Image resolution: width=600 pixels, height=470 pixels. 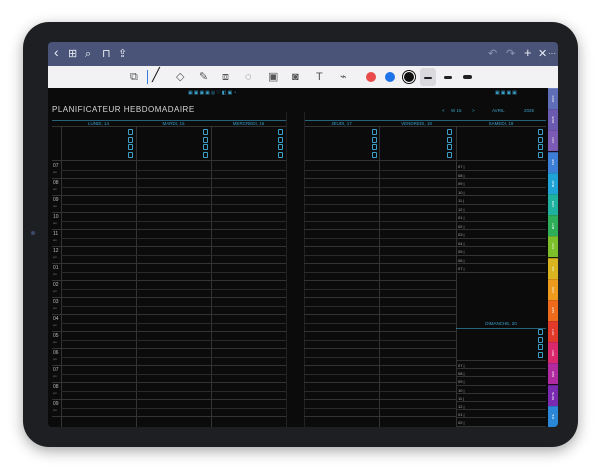 What do you see at coordinates (553, 353) in the screenshot?
I see `month-tab-nov: NOV` at bounding box center [553, 353].